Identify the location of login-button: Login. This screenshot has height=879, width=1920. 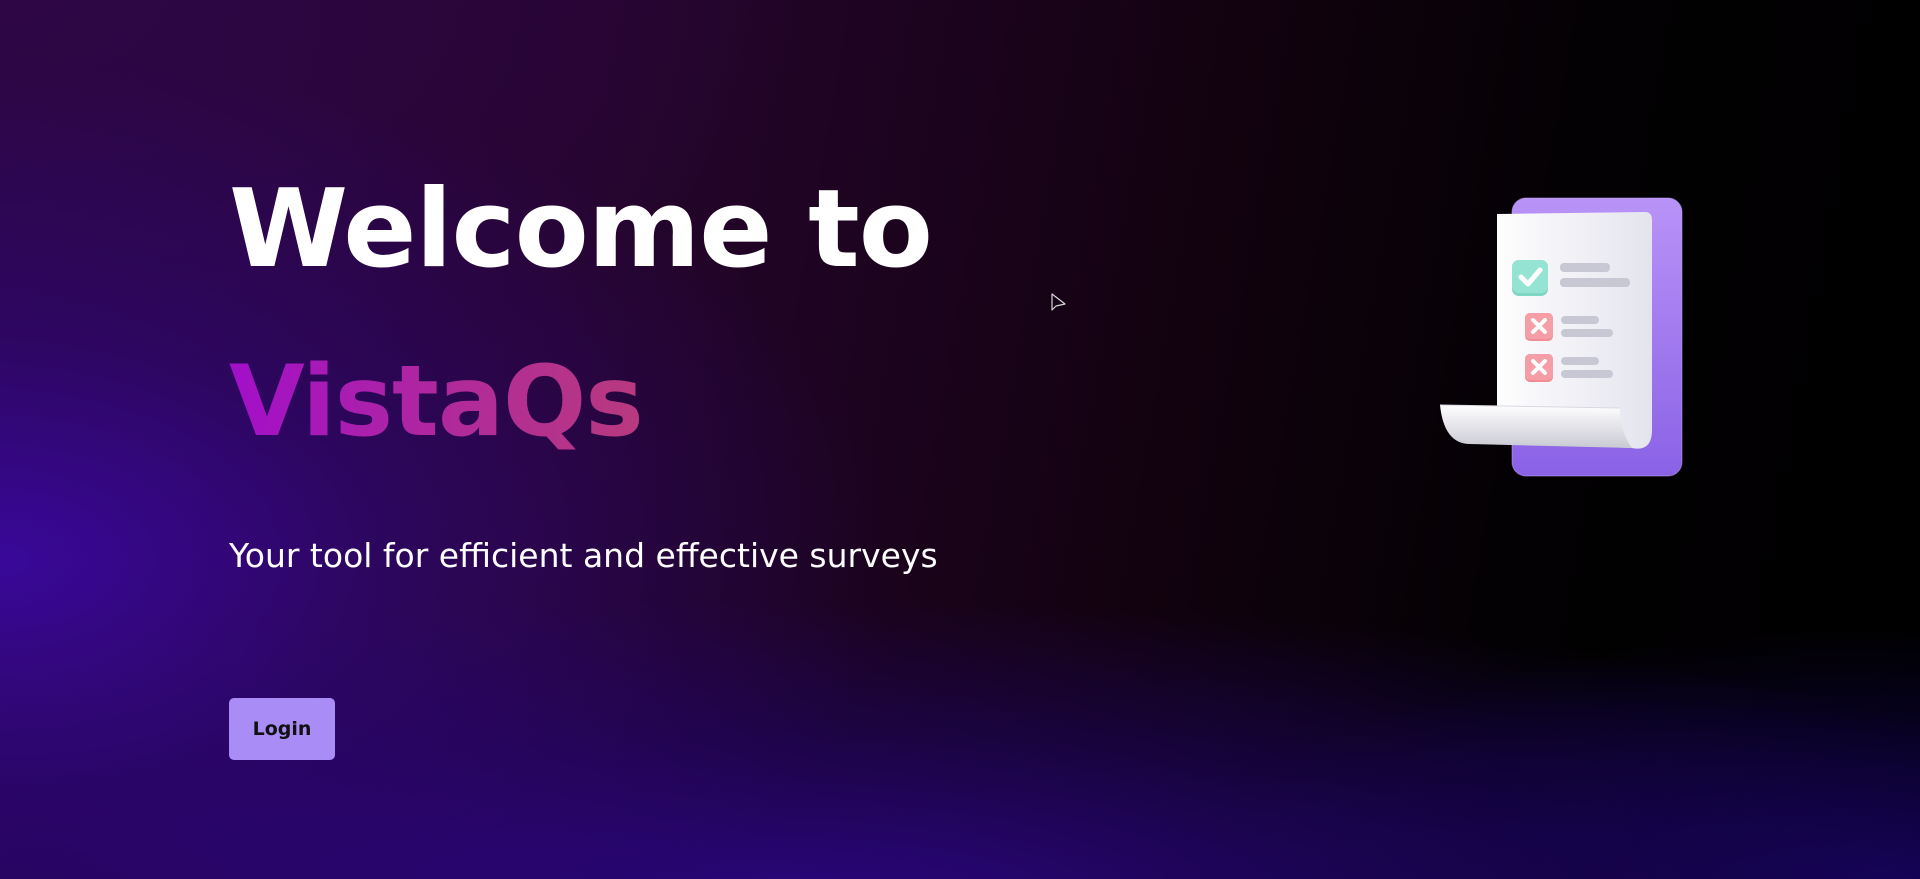
(282, 729).